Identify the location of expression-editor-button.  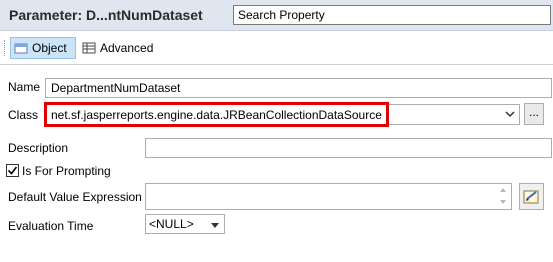
(531, 196).